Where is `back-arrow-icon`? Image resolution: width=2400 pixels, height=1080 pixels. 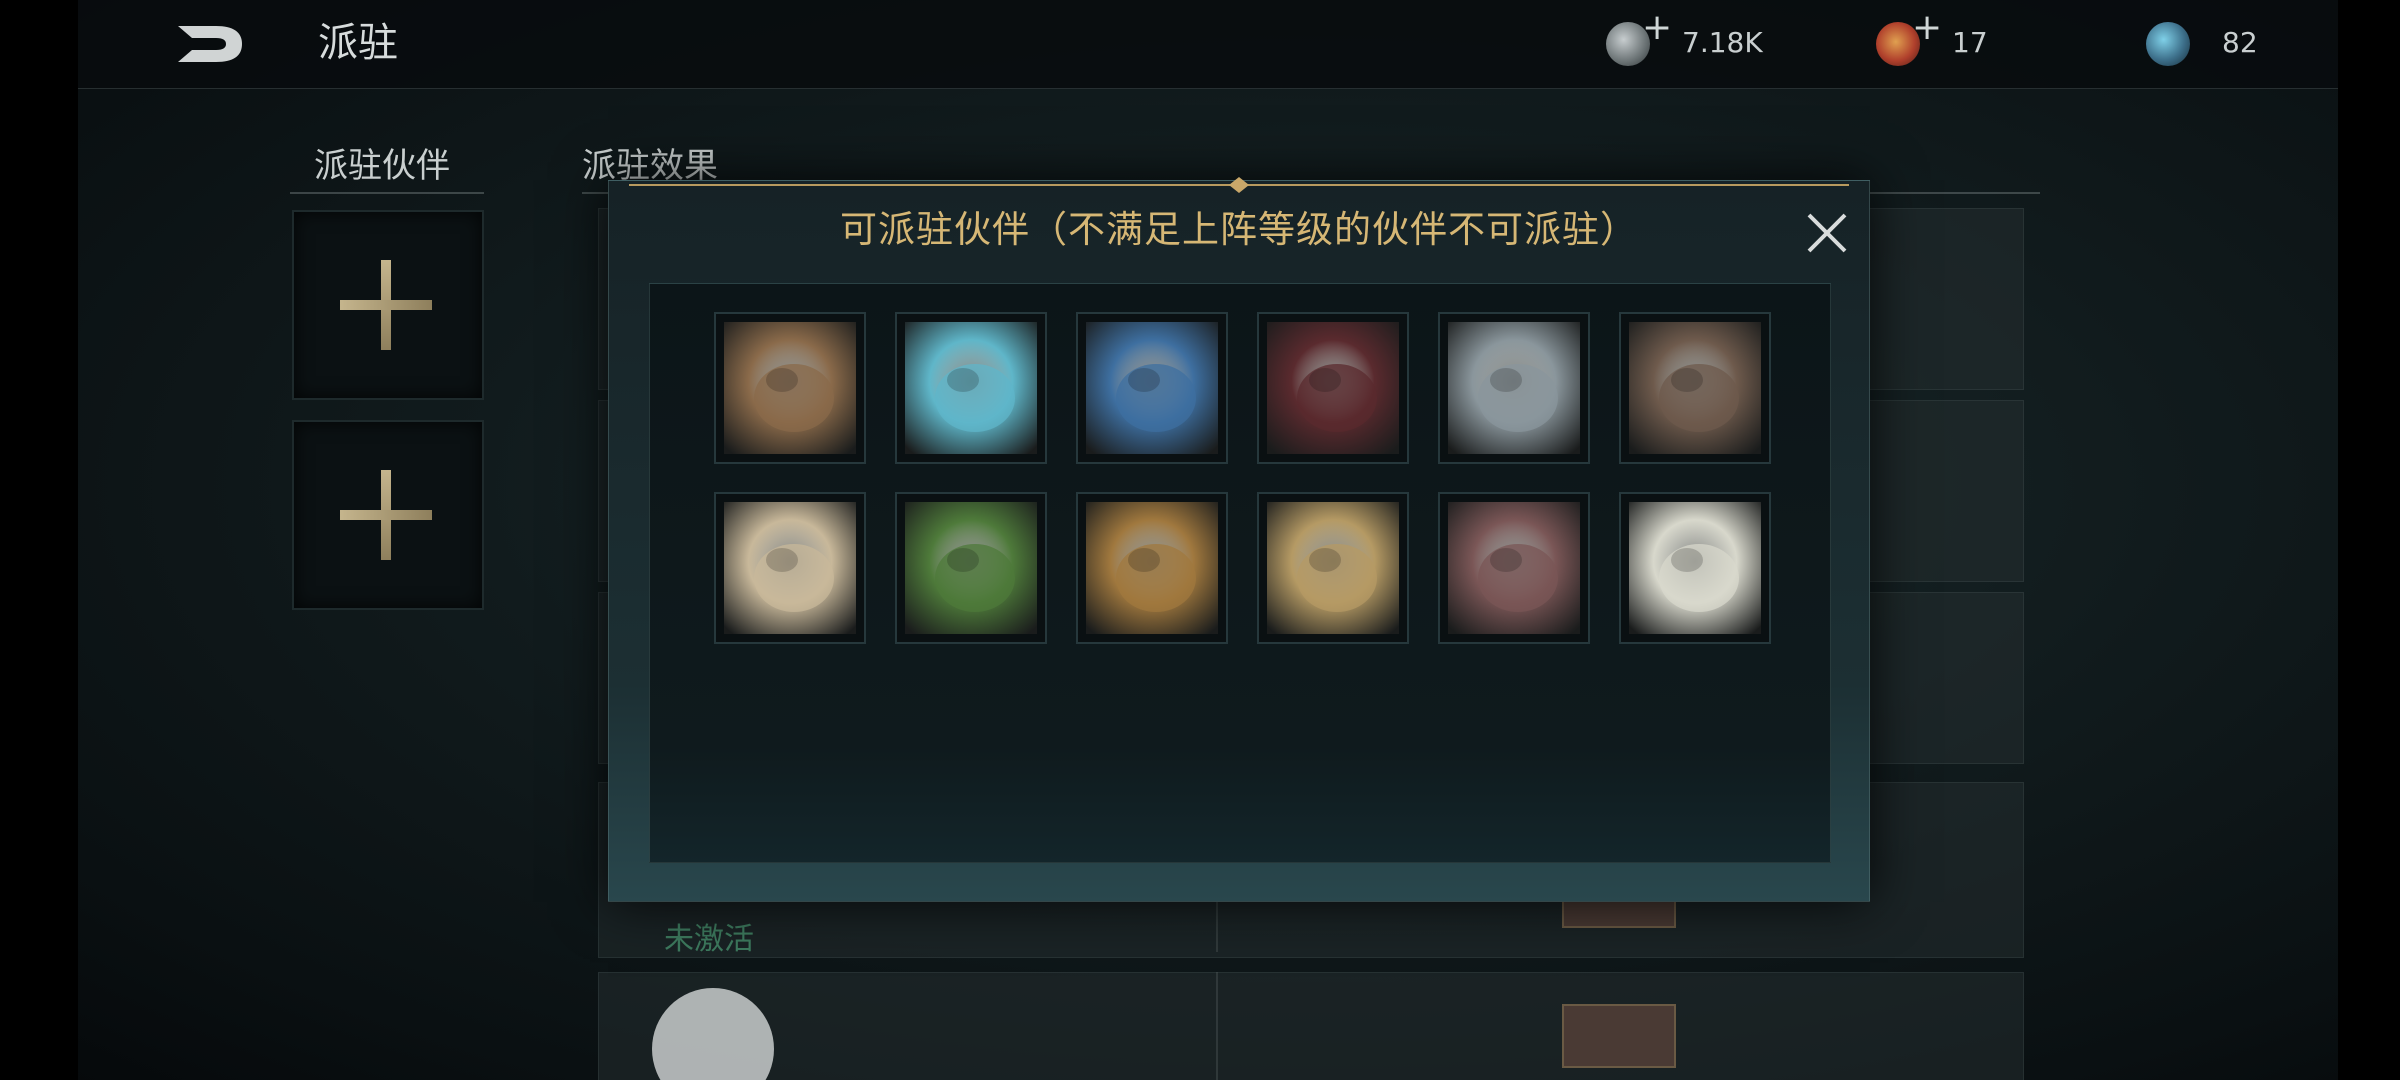
back-arrow-icon is located at coordinates (209, 44).